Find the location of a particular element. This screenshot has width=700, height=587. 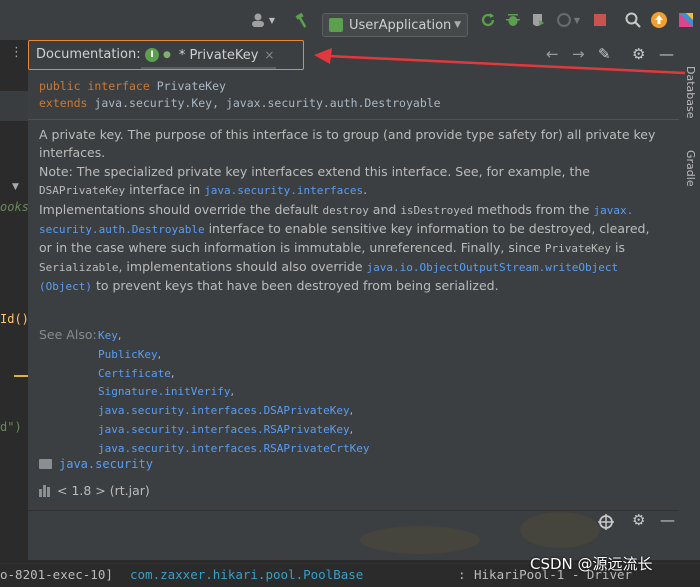

inline-code: destroy is located at coordinates (345, 210).